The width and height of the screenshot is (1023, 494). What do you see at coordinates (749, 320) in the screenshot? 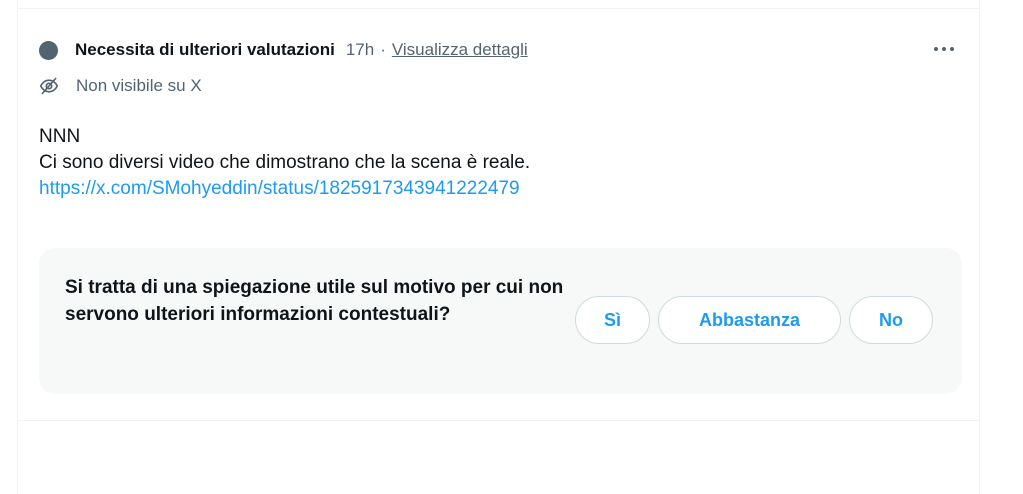
I see `rating-somewhat-button: Abbastanza` at bounding box center [749, 320].